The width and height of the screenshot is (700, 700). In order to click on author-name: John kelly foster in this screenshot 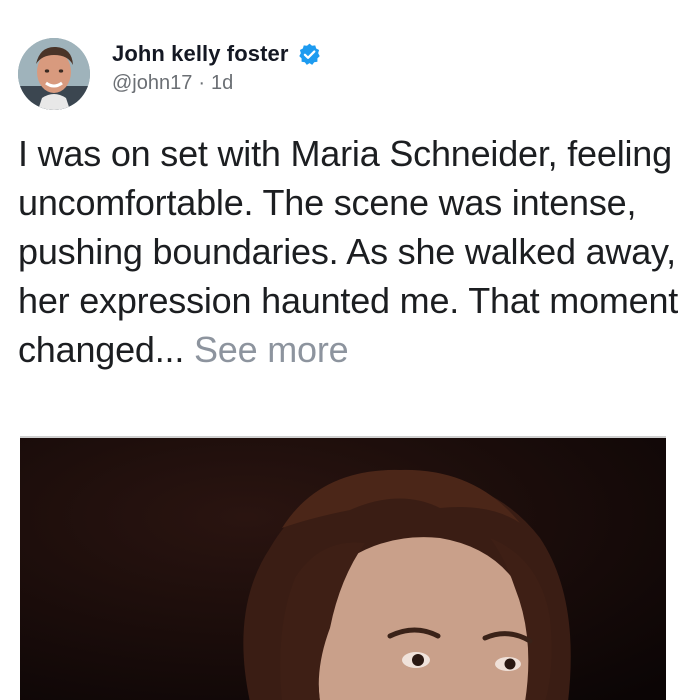, I will do `click(200, 54)`.